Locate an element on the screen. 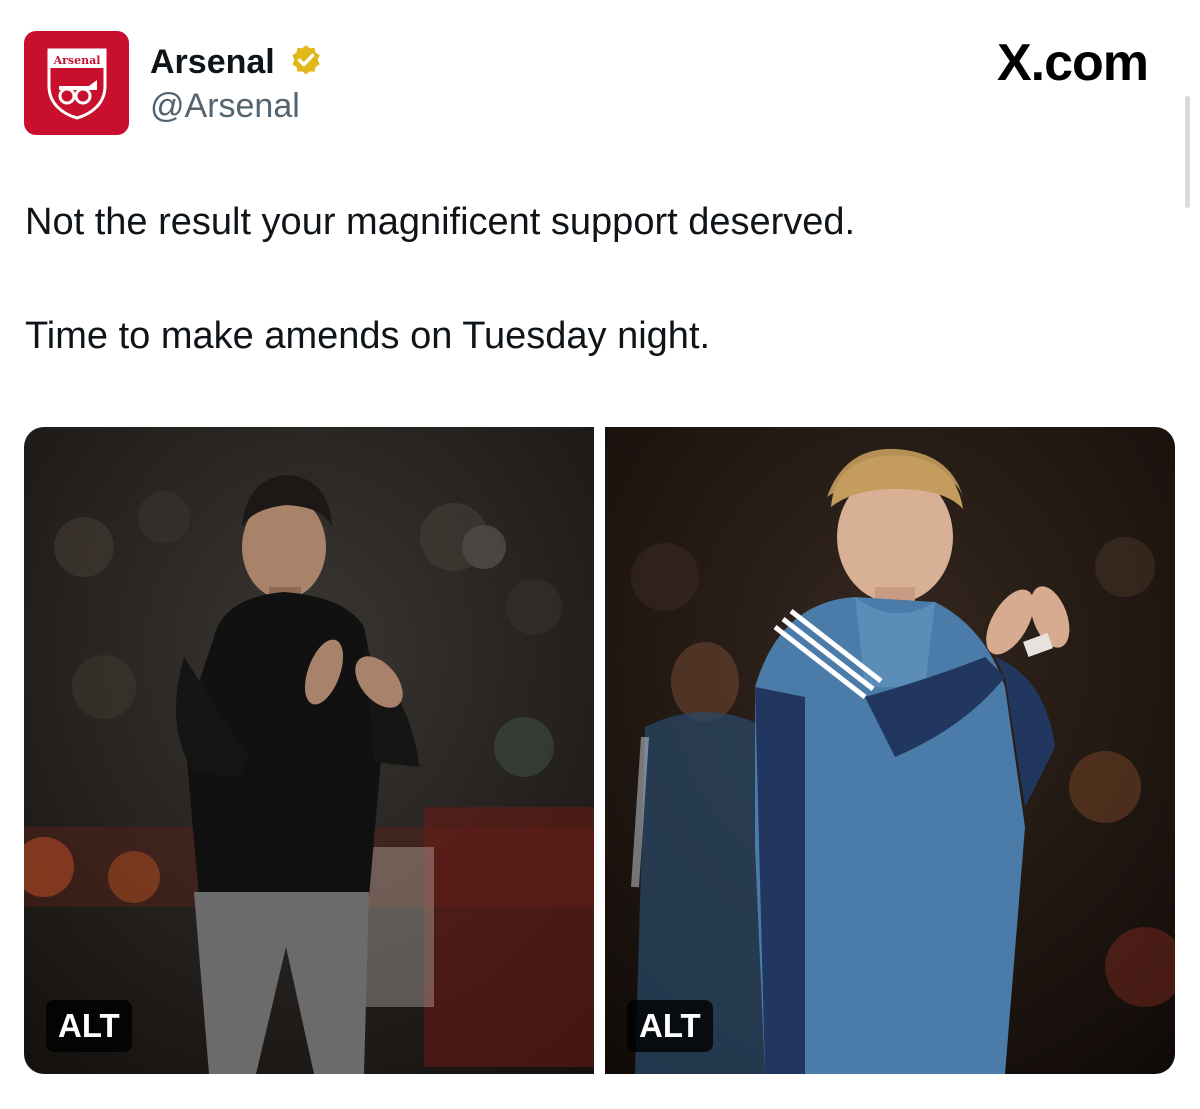 The width and height of the screenshot is (1200, 1109). author-display-name: Arsenal is located at coordinates (212, 62).